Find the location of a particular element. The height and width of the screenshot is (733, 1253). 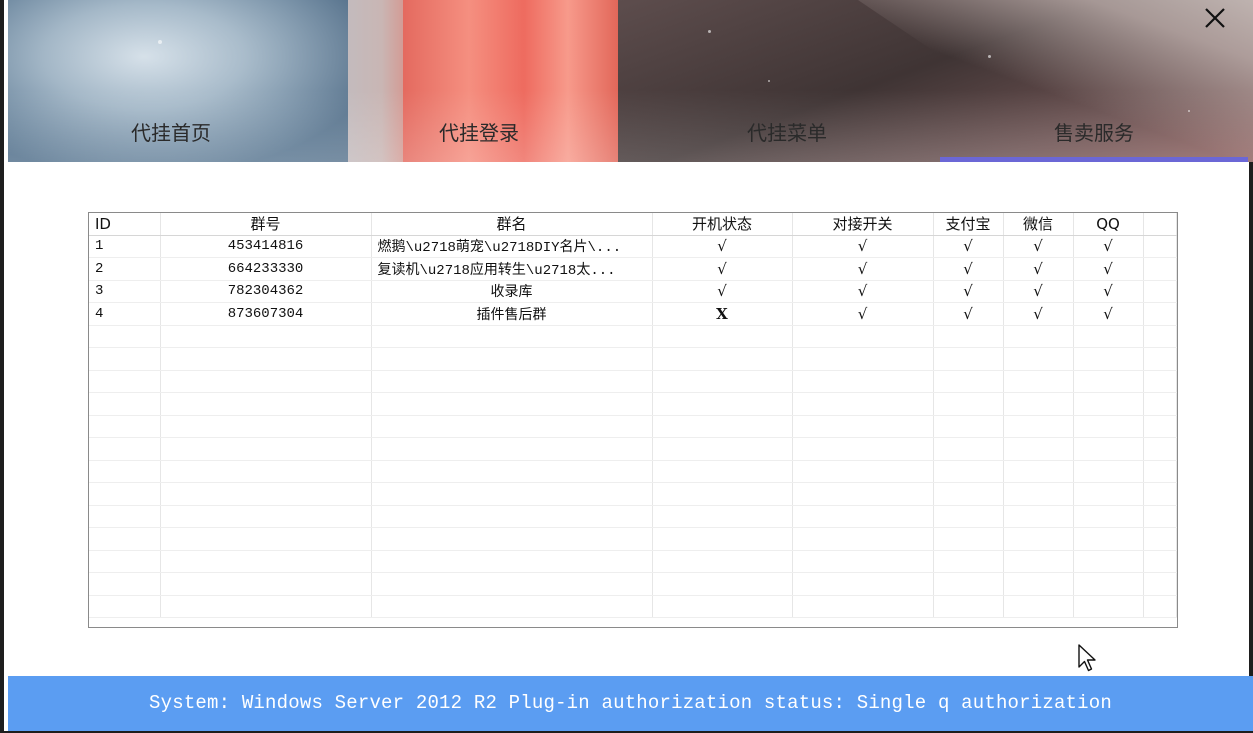

column-header-wechat: 微信 is located at coordinates (1038, 224).